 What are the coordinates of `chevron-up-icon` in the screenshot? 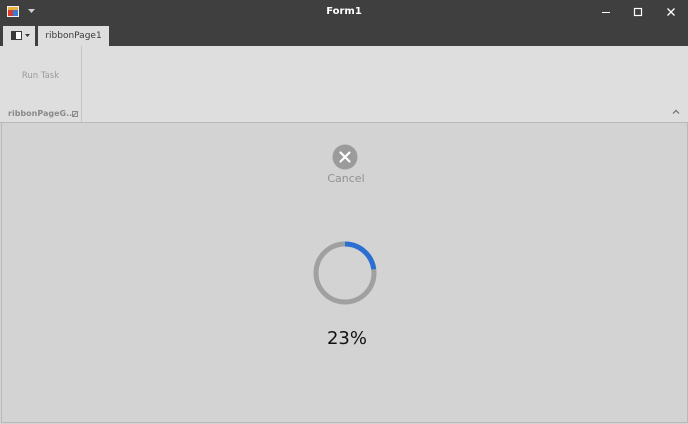 It's located at (676, 112).